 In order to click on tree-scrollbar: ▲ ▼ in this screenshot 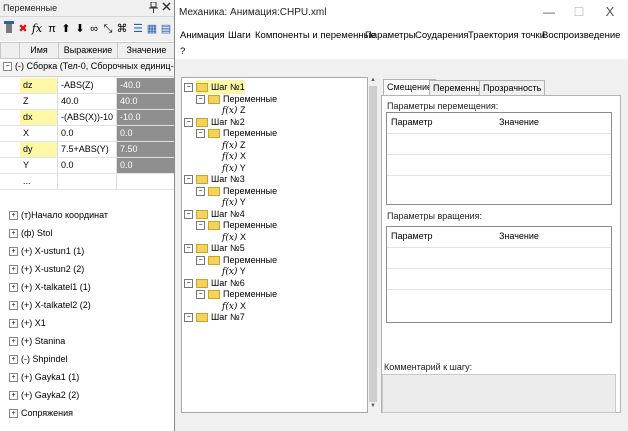, I will do `click(373, 245)`.